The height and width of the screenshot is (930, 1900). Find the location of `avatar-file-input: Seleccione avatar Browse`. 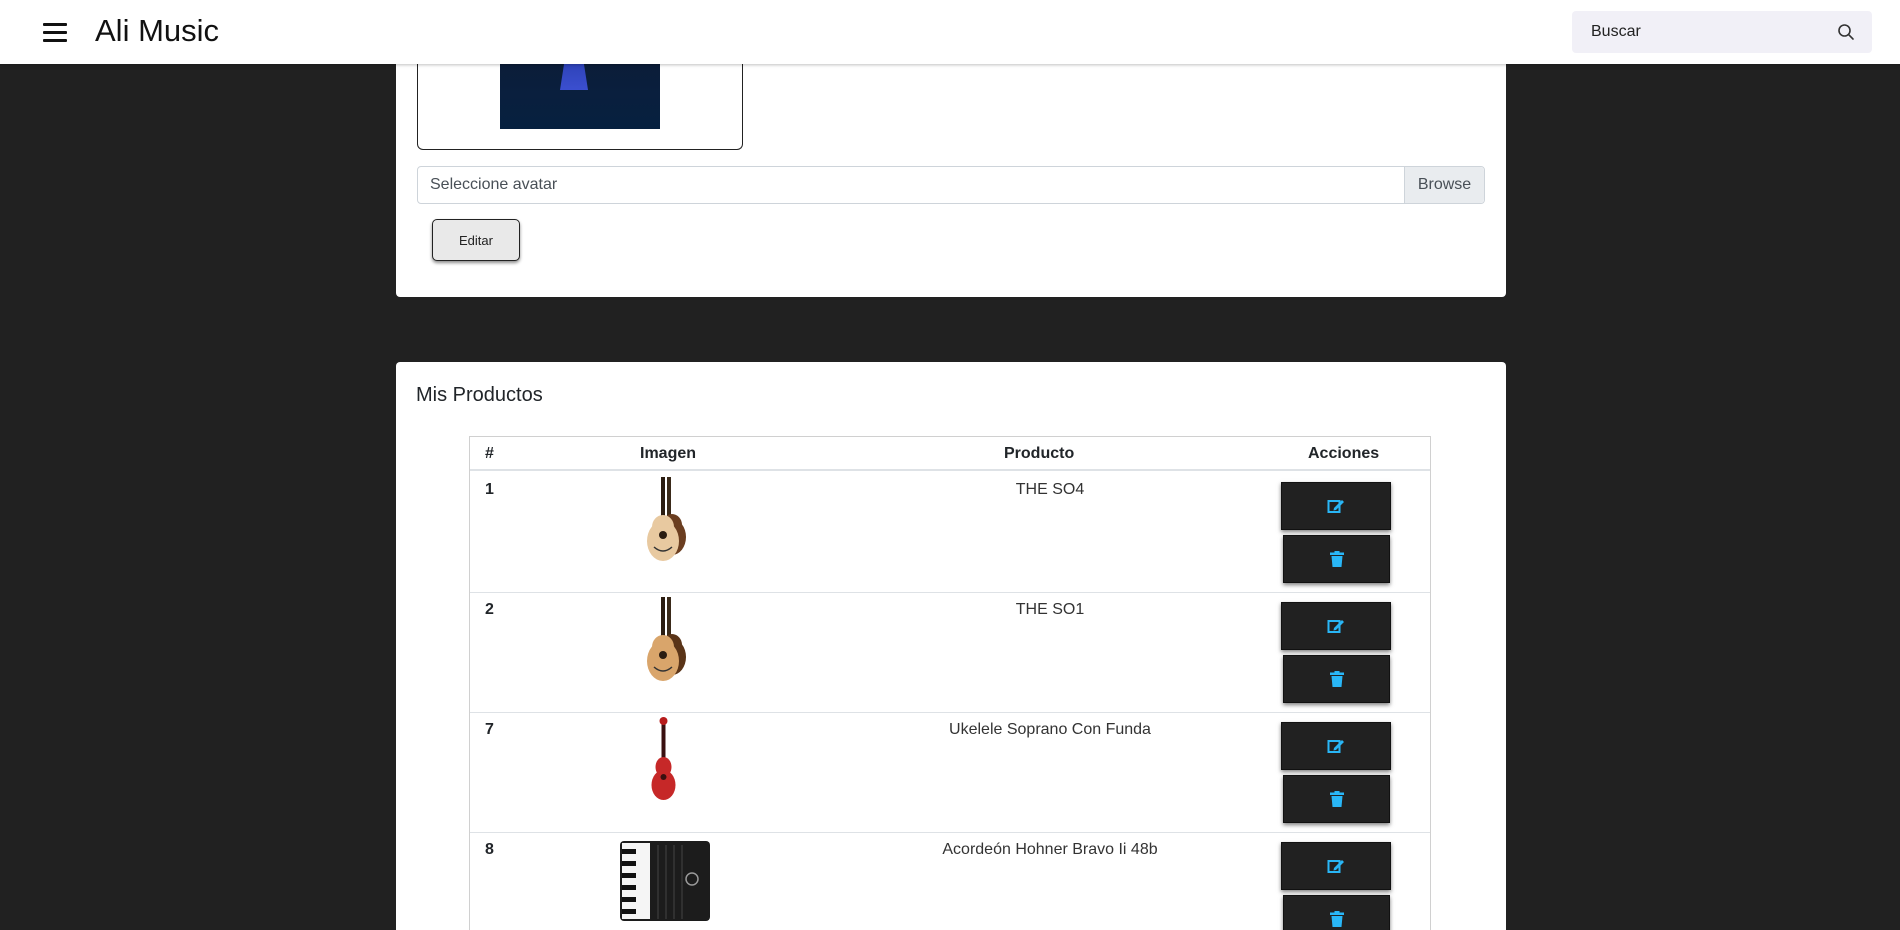

avatar-file-input: Seleccione avatar Browse is located at coordinates (951, 185).